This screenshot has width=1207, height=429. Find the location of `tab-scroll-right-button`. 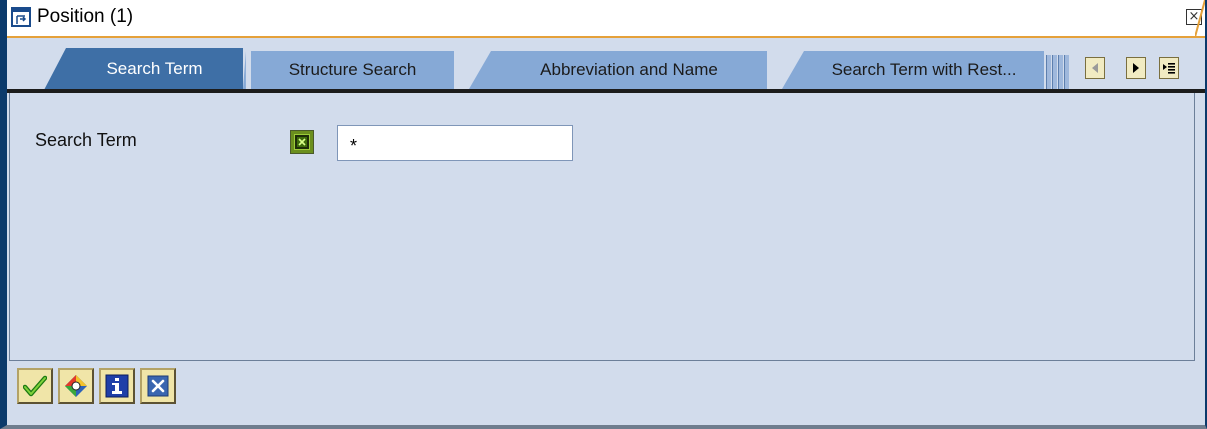

tab-scroll-right-button is located at coordinates (1136, 68).